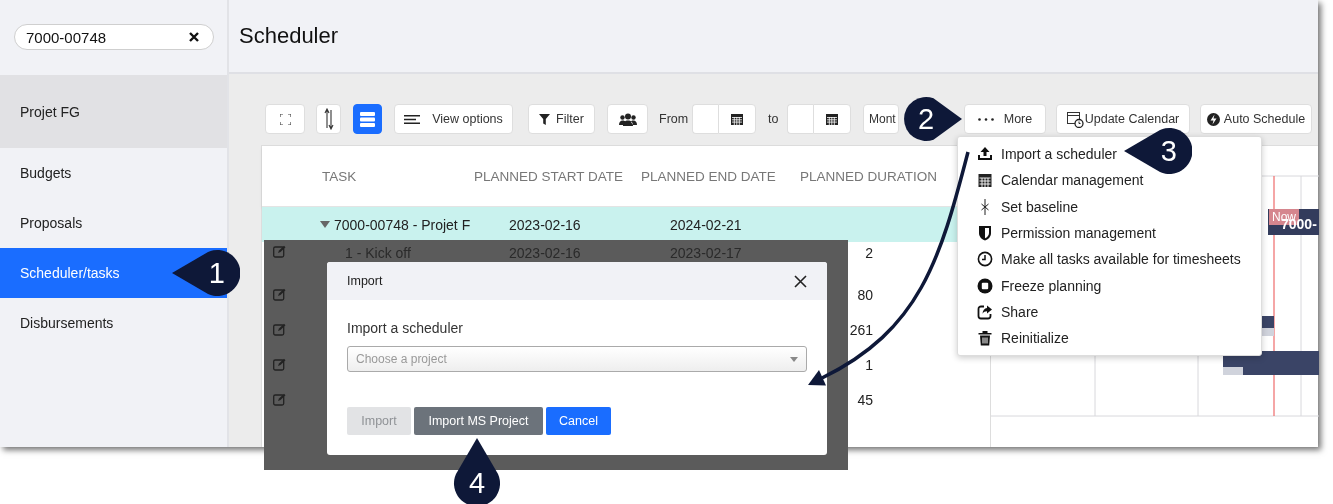 The width and height of the screenshot is (1333, 504). What do you see at coordinates (289, 36) in the screenshot?
I see `page-title: Scheduler` at bounding box center [289, 36].